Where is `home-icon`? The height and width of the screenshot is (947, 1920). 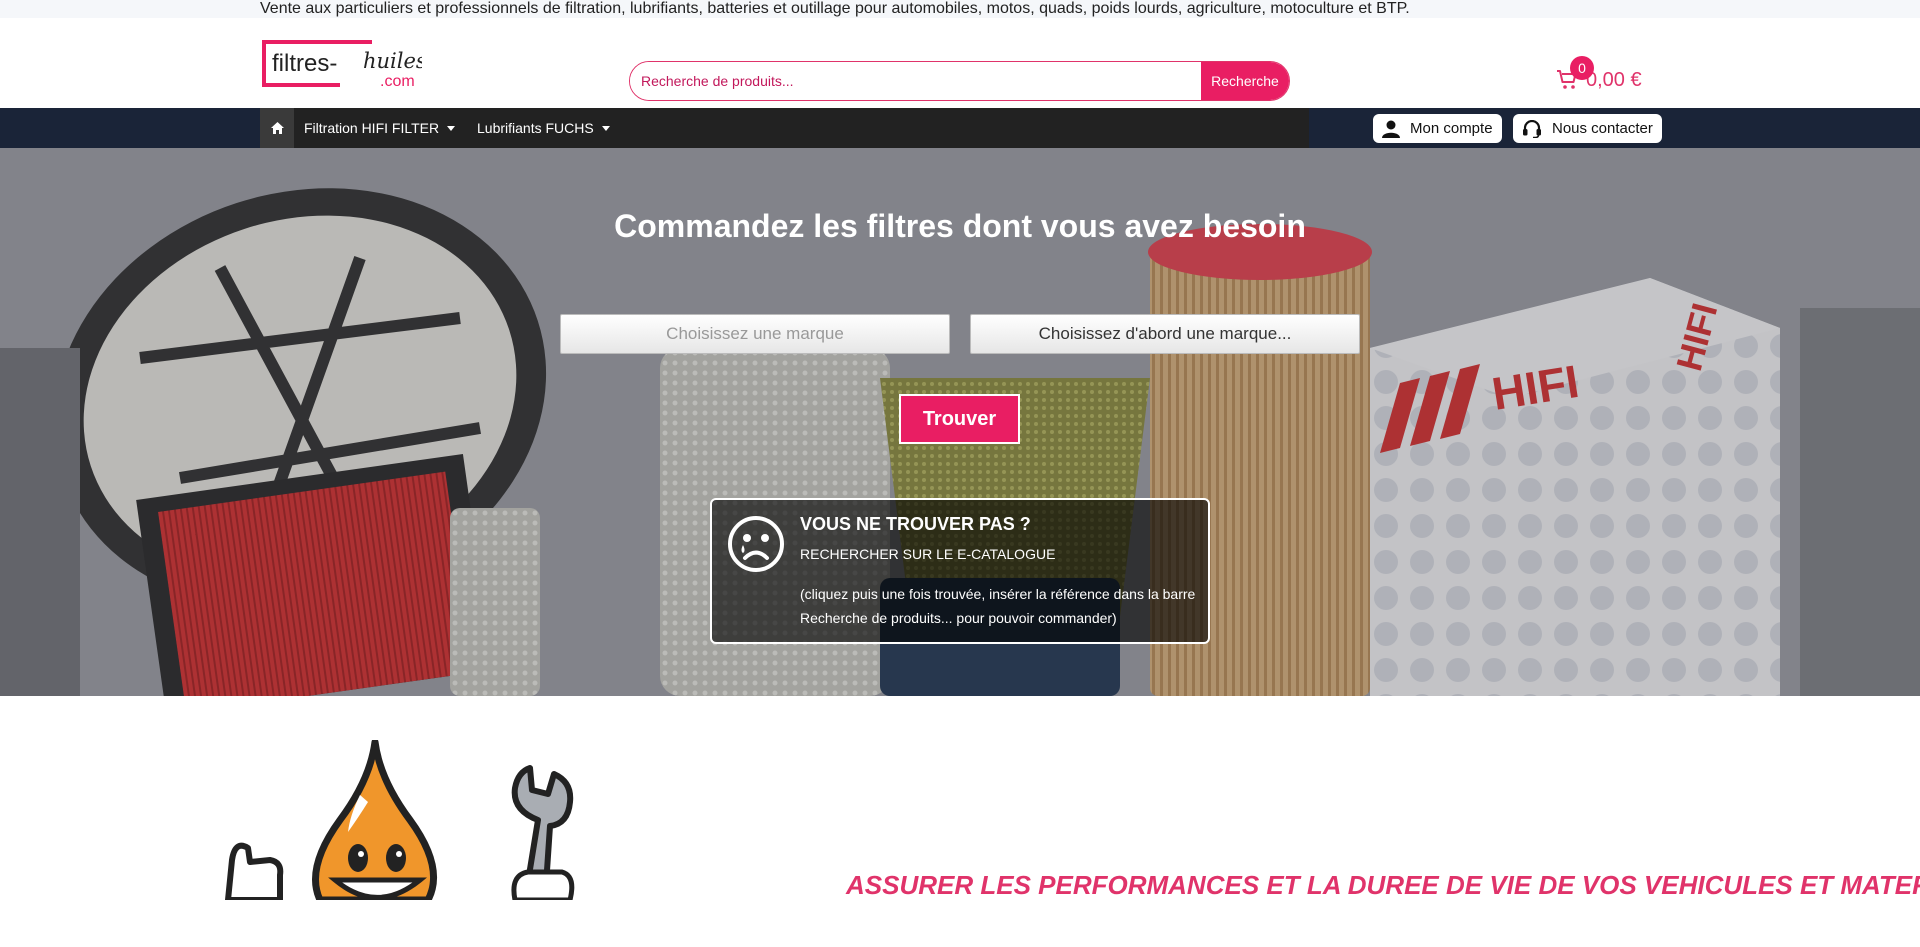 home-icon is located at coordinates (277, 128).